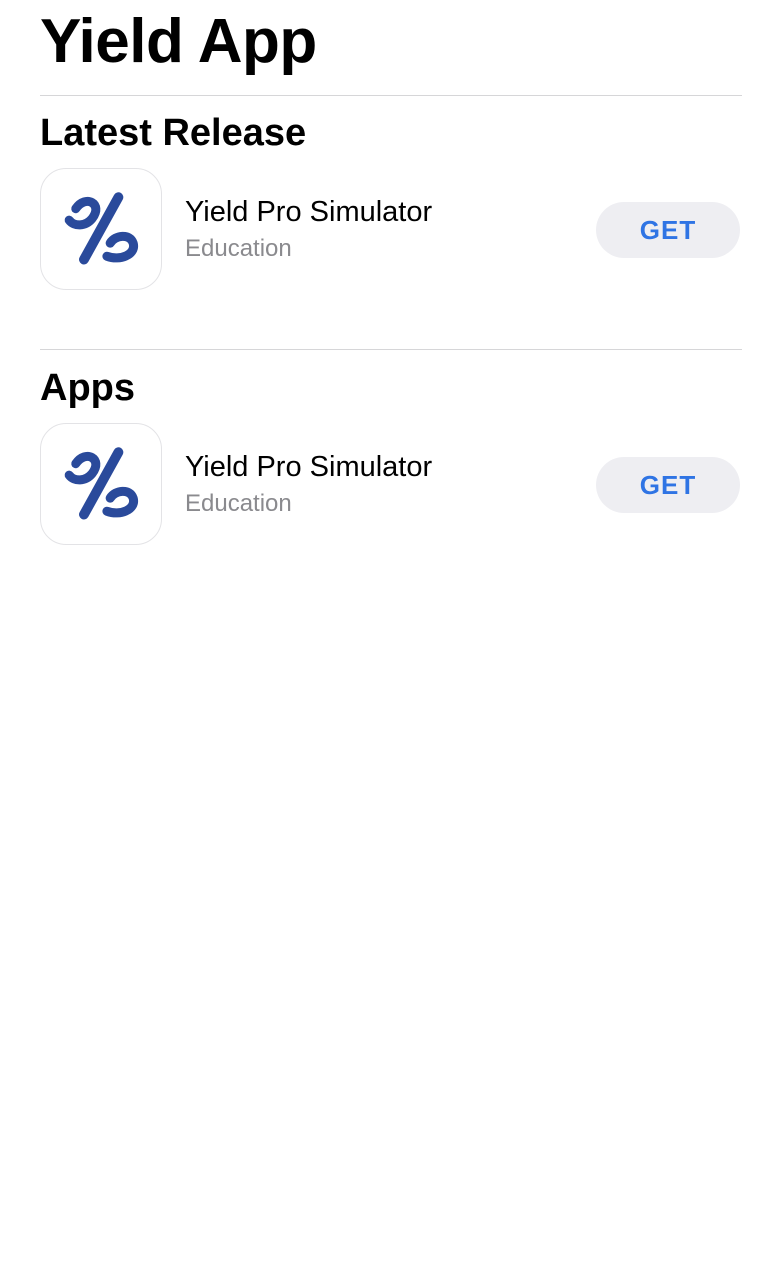  I want to click on app-row-latest-release: Yield Pro Simulator Education GET, so click(391, 230).